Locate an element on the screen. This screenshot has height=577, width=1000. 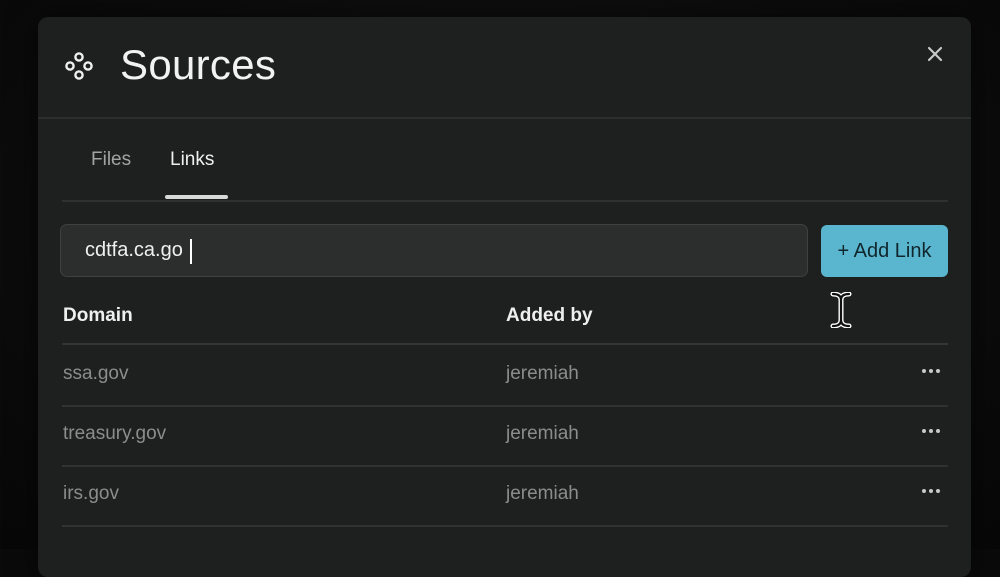
modal-title: Sources is located at coordinates (198, 64).